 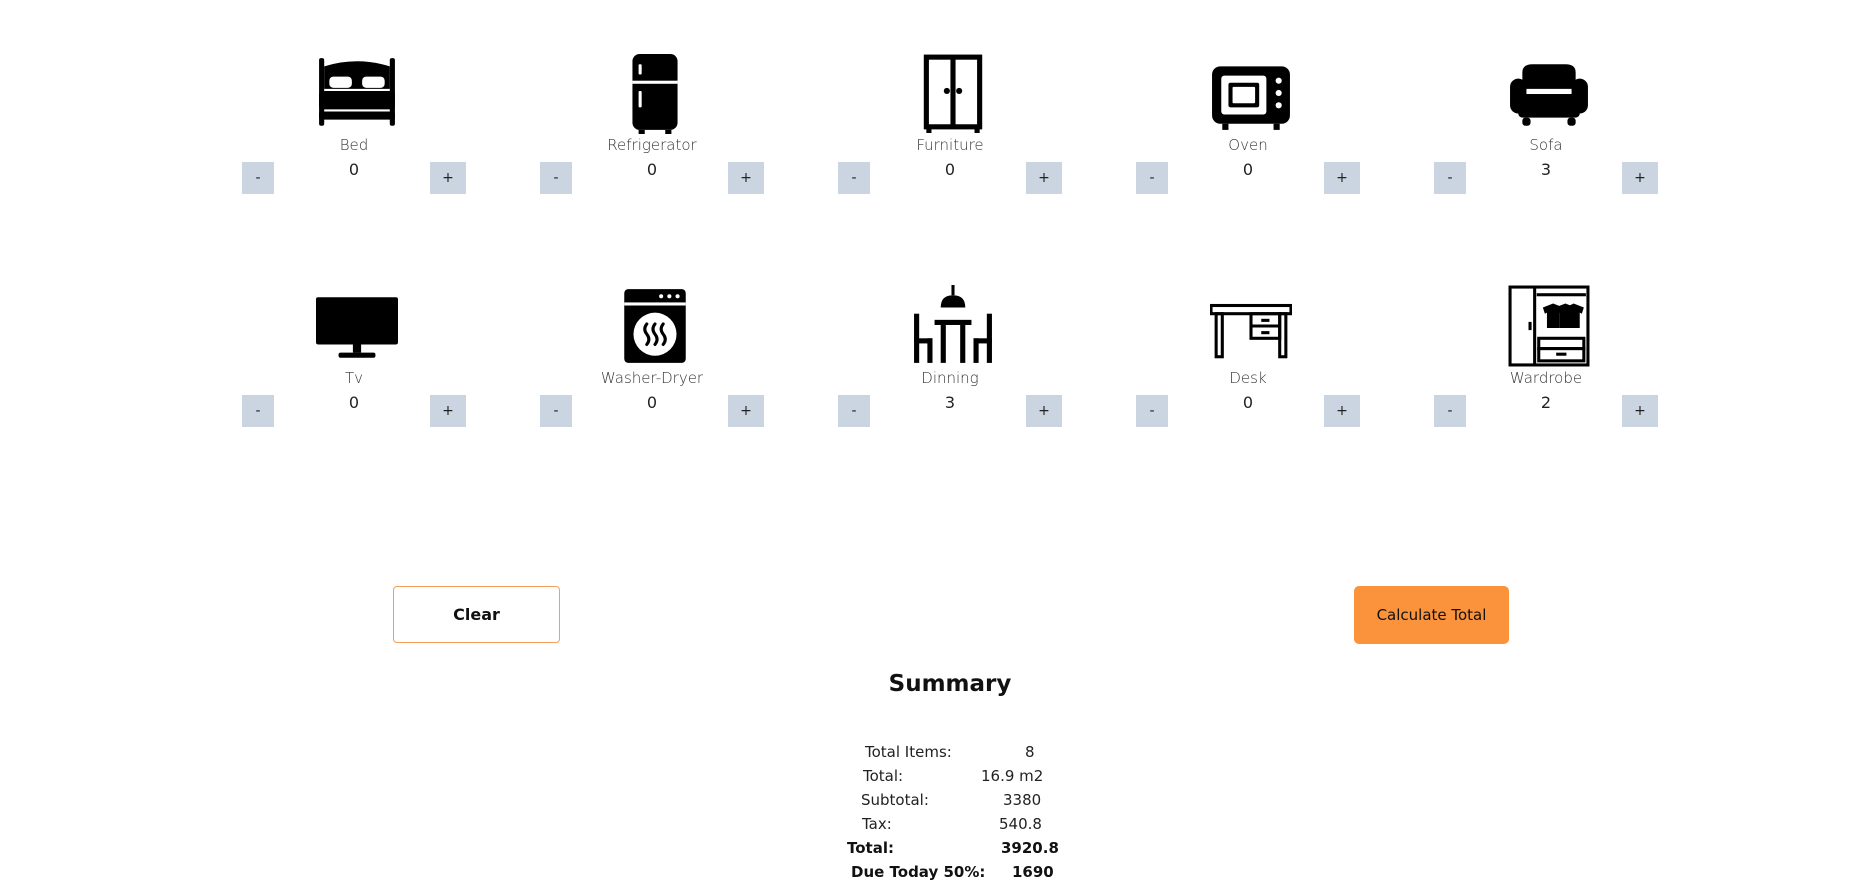 I want to click on item-oven: Oven - 0 +, so click(x=1248, y=127).